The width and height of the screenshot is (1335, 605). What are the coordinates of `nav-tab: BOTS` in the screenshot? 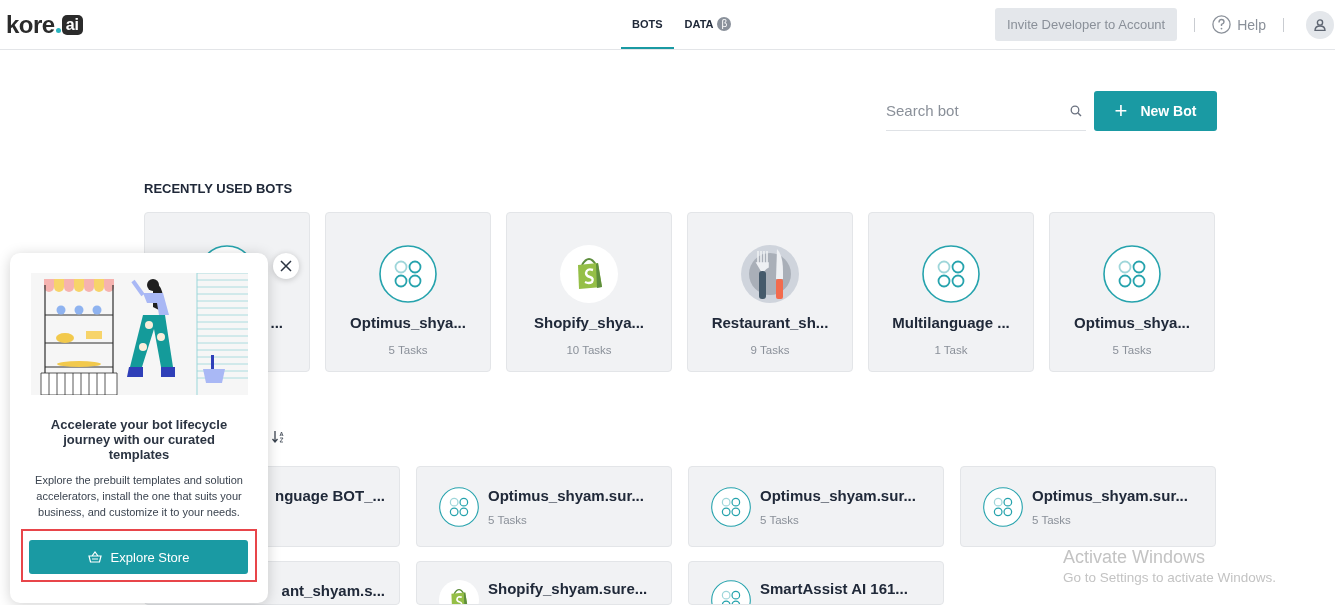 It's located at (647, 24).